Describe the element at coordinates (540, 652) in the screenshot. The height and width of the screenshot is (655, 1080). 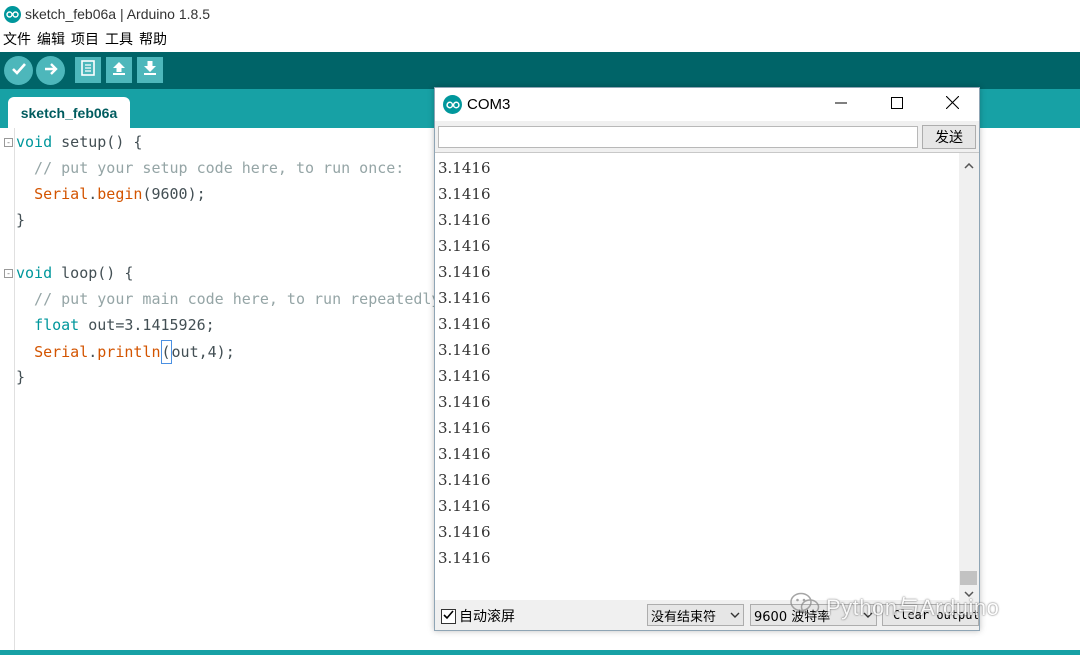
I see `editor-bottom-strip` at that location.